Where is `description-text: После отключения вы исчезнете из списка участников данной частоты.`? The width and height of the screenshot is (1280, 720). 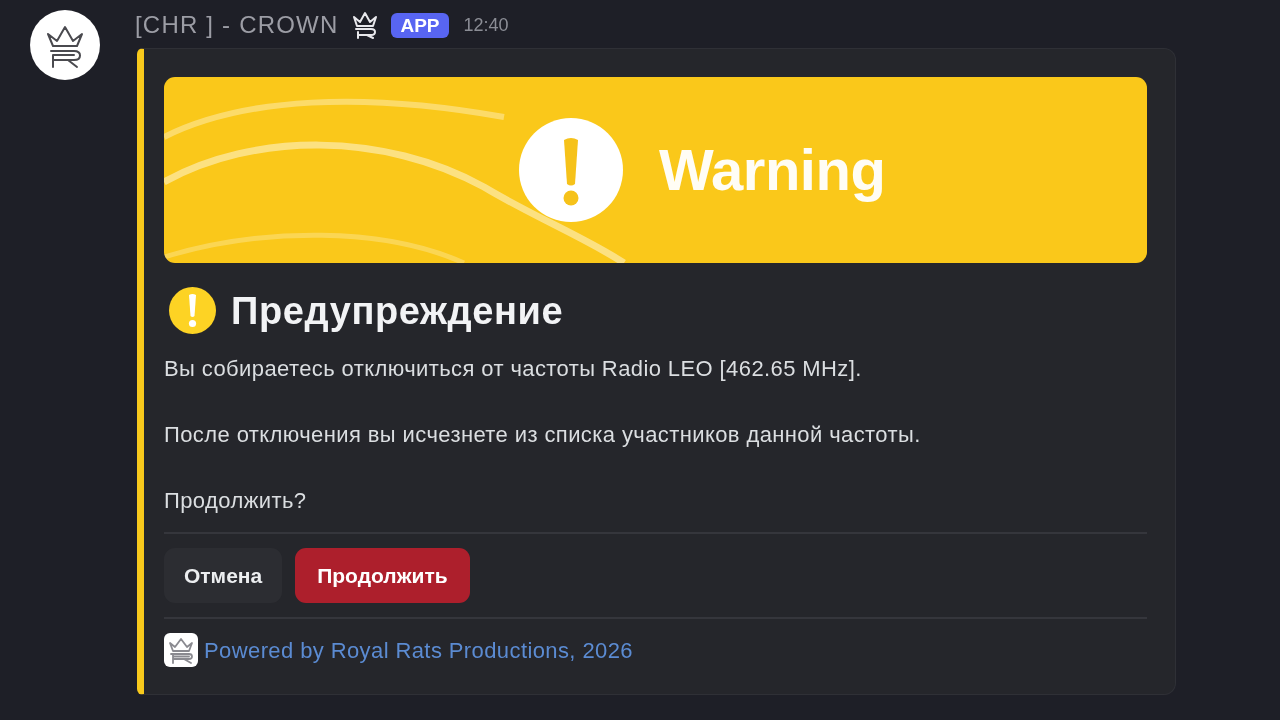
description-text: После отключения вы исчезнете из списка участников данной частоты. is located at coordinates (543, 435).